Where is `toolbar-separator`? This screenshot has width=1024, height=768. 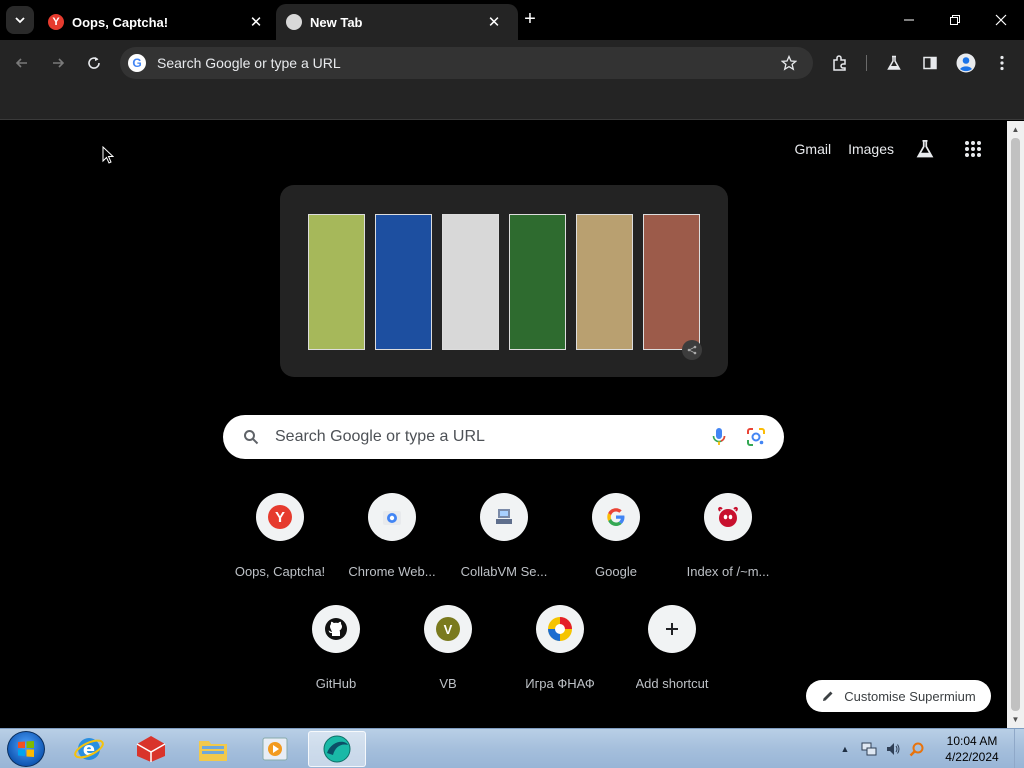
toolbar-separator is located at coordinates (866, 63).